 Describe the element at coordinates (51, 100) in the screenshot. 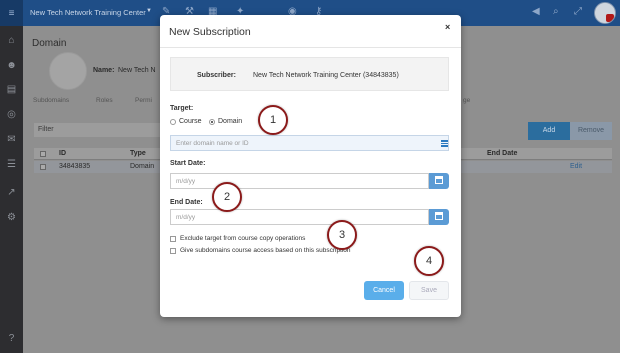

I see `tab-subdomains: Subdomains` at that location.